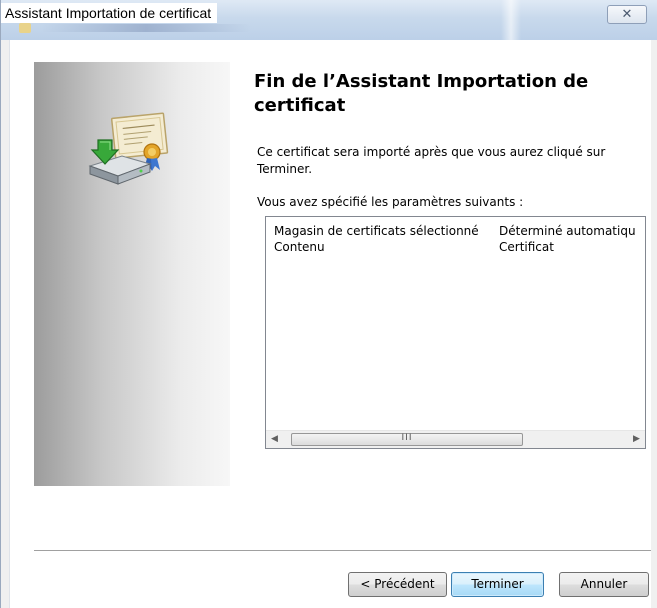 This screenshot has height=608, width=657. I want to click on setting-value: Certificat, so click(526, 247).